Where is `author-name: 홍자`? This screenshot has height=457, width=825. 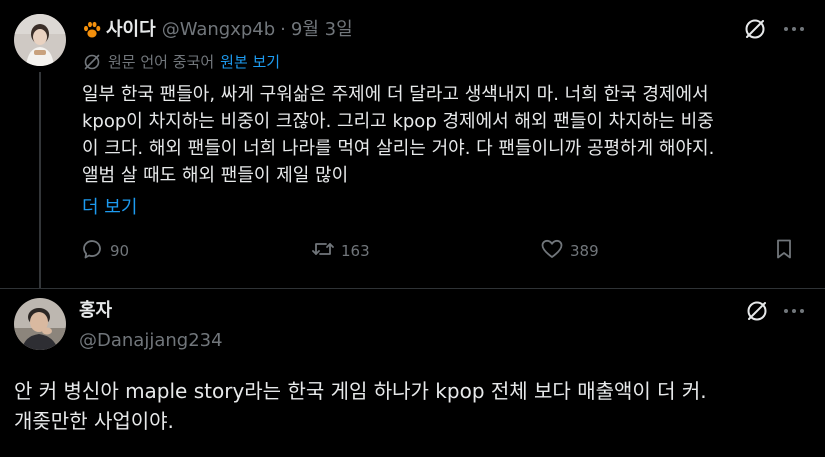 author-name: 홍자 is located at coordinates (95, 311).